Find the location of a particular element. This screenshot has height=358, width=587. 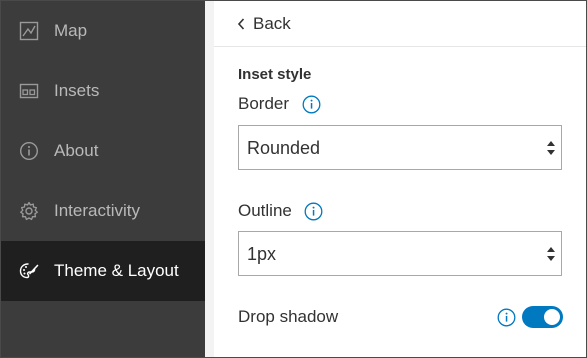

sidebar-item-theme-layout: Theme & Layout is located at coordinates (103, 271).